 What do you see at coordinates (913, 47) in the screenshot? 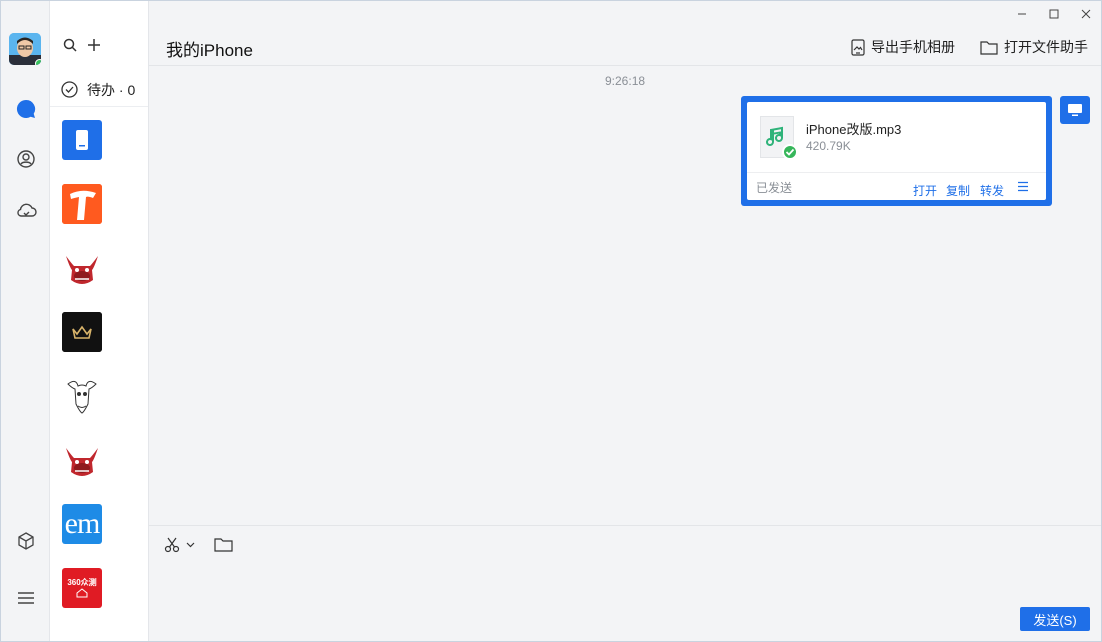
I see `export-photos-label: 导出手机相册` at bounding box center [913, 47].